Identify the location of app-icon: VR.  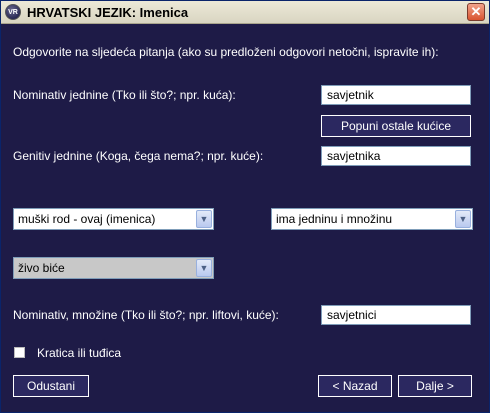
(13, 12).